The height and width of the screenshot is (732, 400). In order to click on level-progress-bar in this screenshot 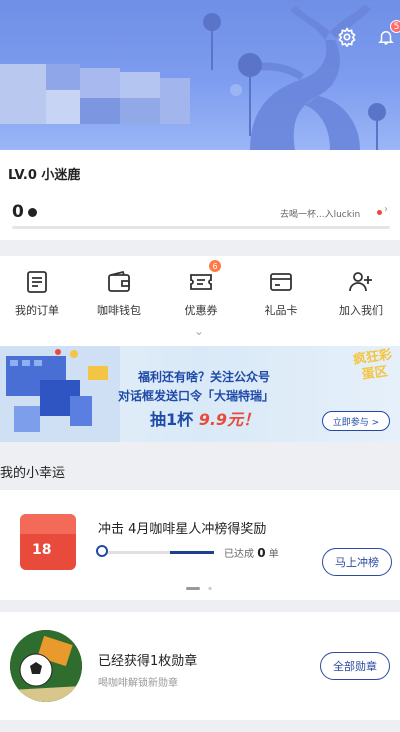, I will do `click(201, 227)`.